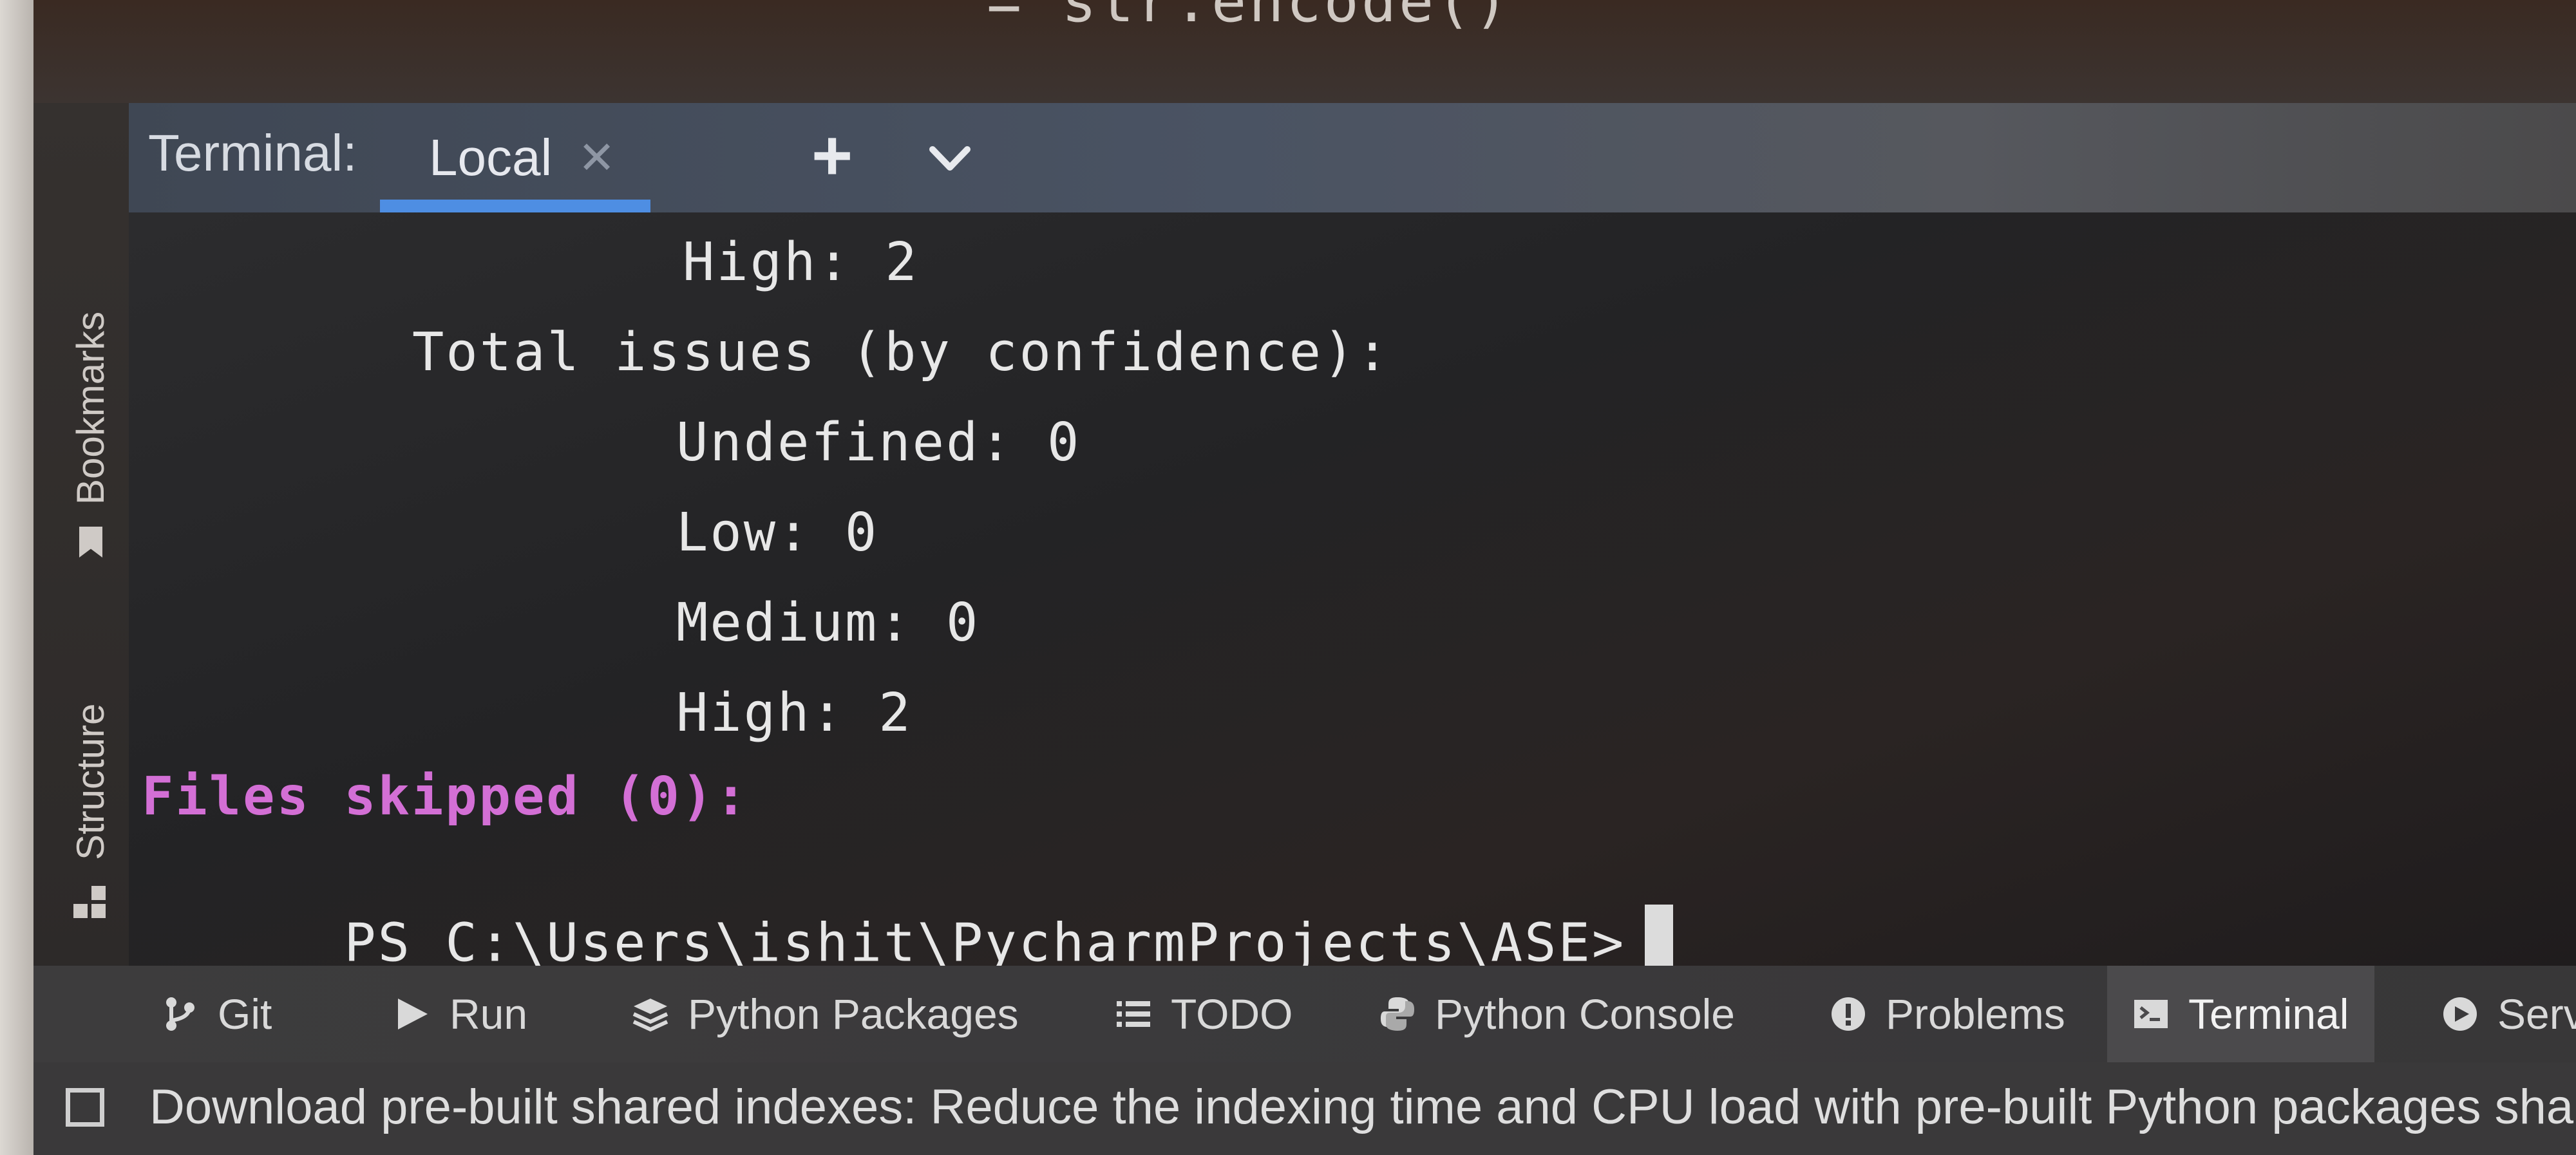  Describe the element at coordinates (878, 443) in the screenshot. I see `terminal-line: Undefined: 0` at that location.